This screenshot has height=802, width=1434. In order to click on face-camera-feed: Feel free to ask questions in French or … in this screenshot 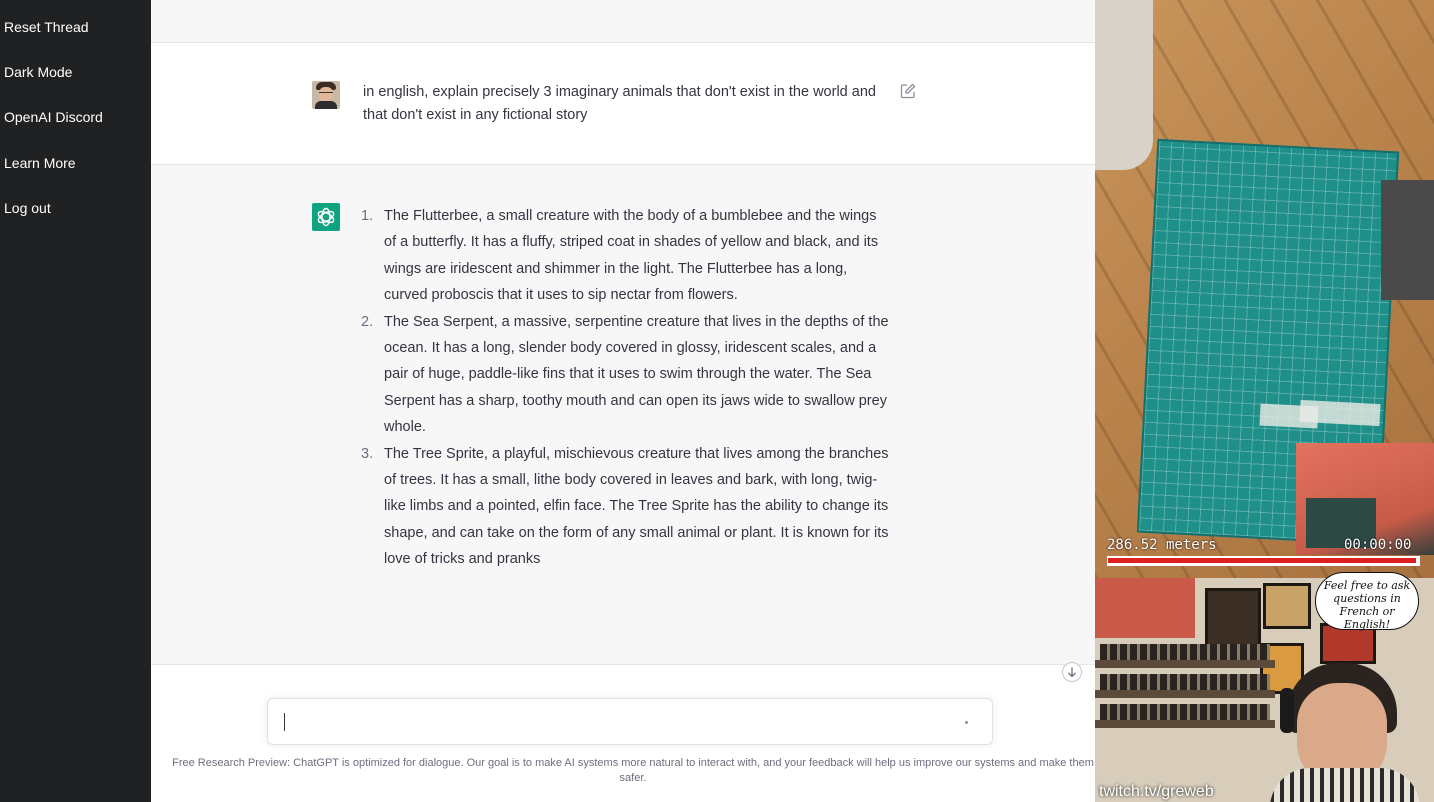, I will do `click(1264, 687)`.